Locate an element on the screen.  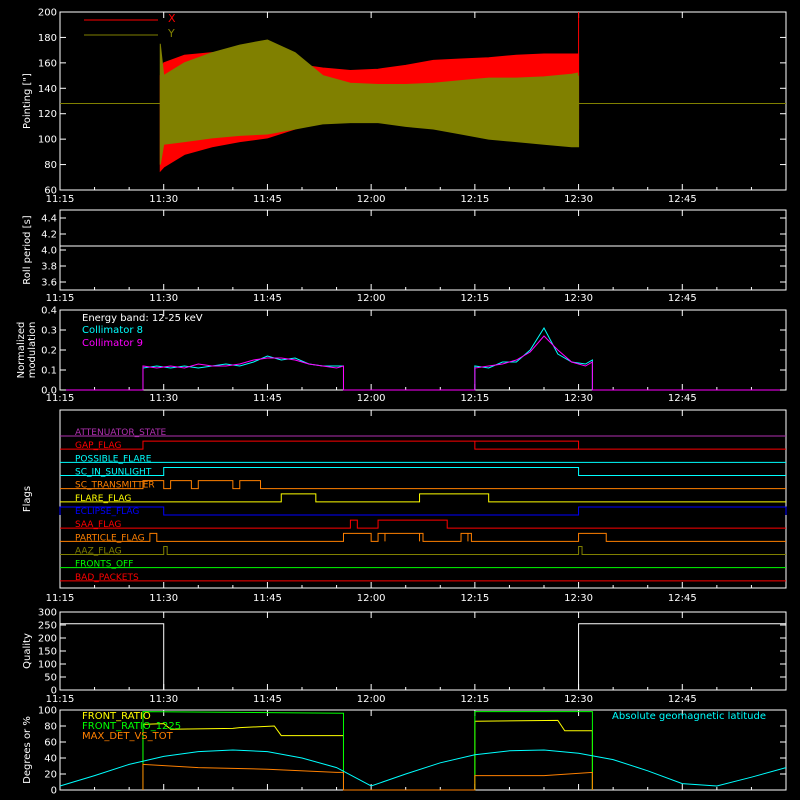
y-tick-label: 150 is located at coordinates (47, 652).